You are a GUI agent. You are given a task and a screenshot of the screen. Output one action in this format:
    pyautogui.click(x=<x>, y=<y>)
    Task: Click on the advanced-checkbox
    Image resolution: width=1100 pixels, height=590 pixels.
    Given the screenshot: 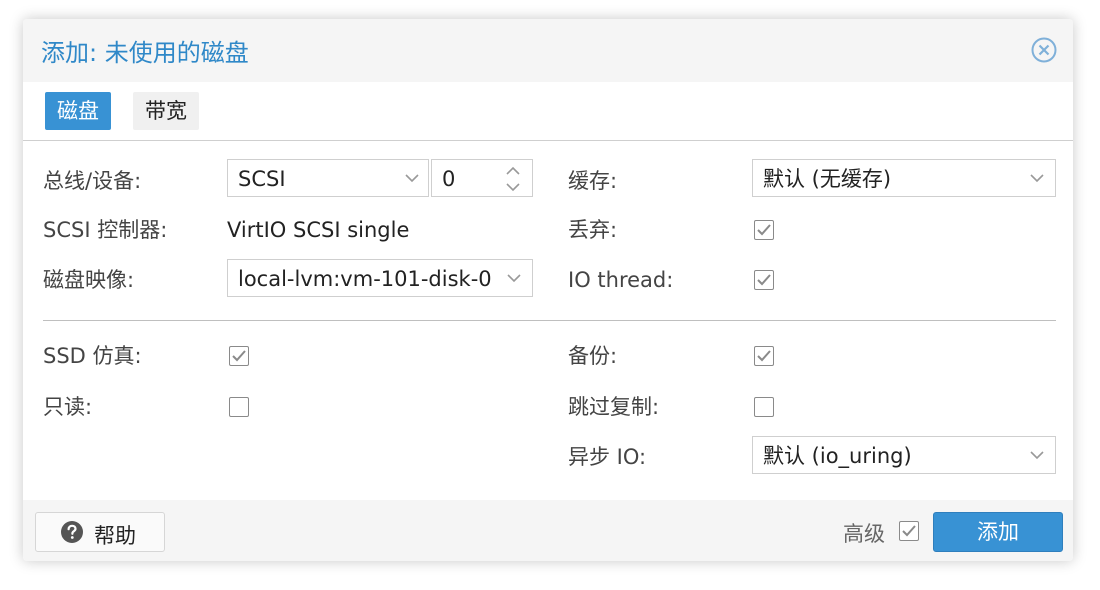 What is the action you would take?
    pyautogui.click(x=909, y=531)
    